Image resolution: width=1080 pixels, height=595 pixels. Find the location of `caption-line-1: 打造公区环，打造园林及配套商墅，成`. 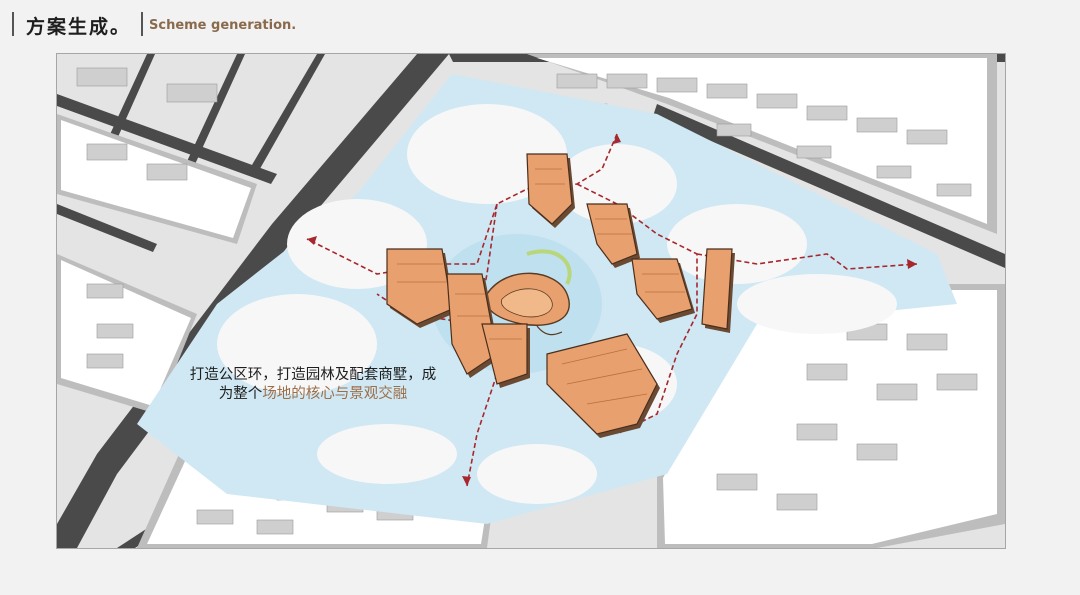

caption-line-1: 打造公区环，打造园林及配套商墅，成 is located at coordinates (313, 375).